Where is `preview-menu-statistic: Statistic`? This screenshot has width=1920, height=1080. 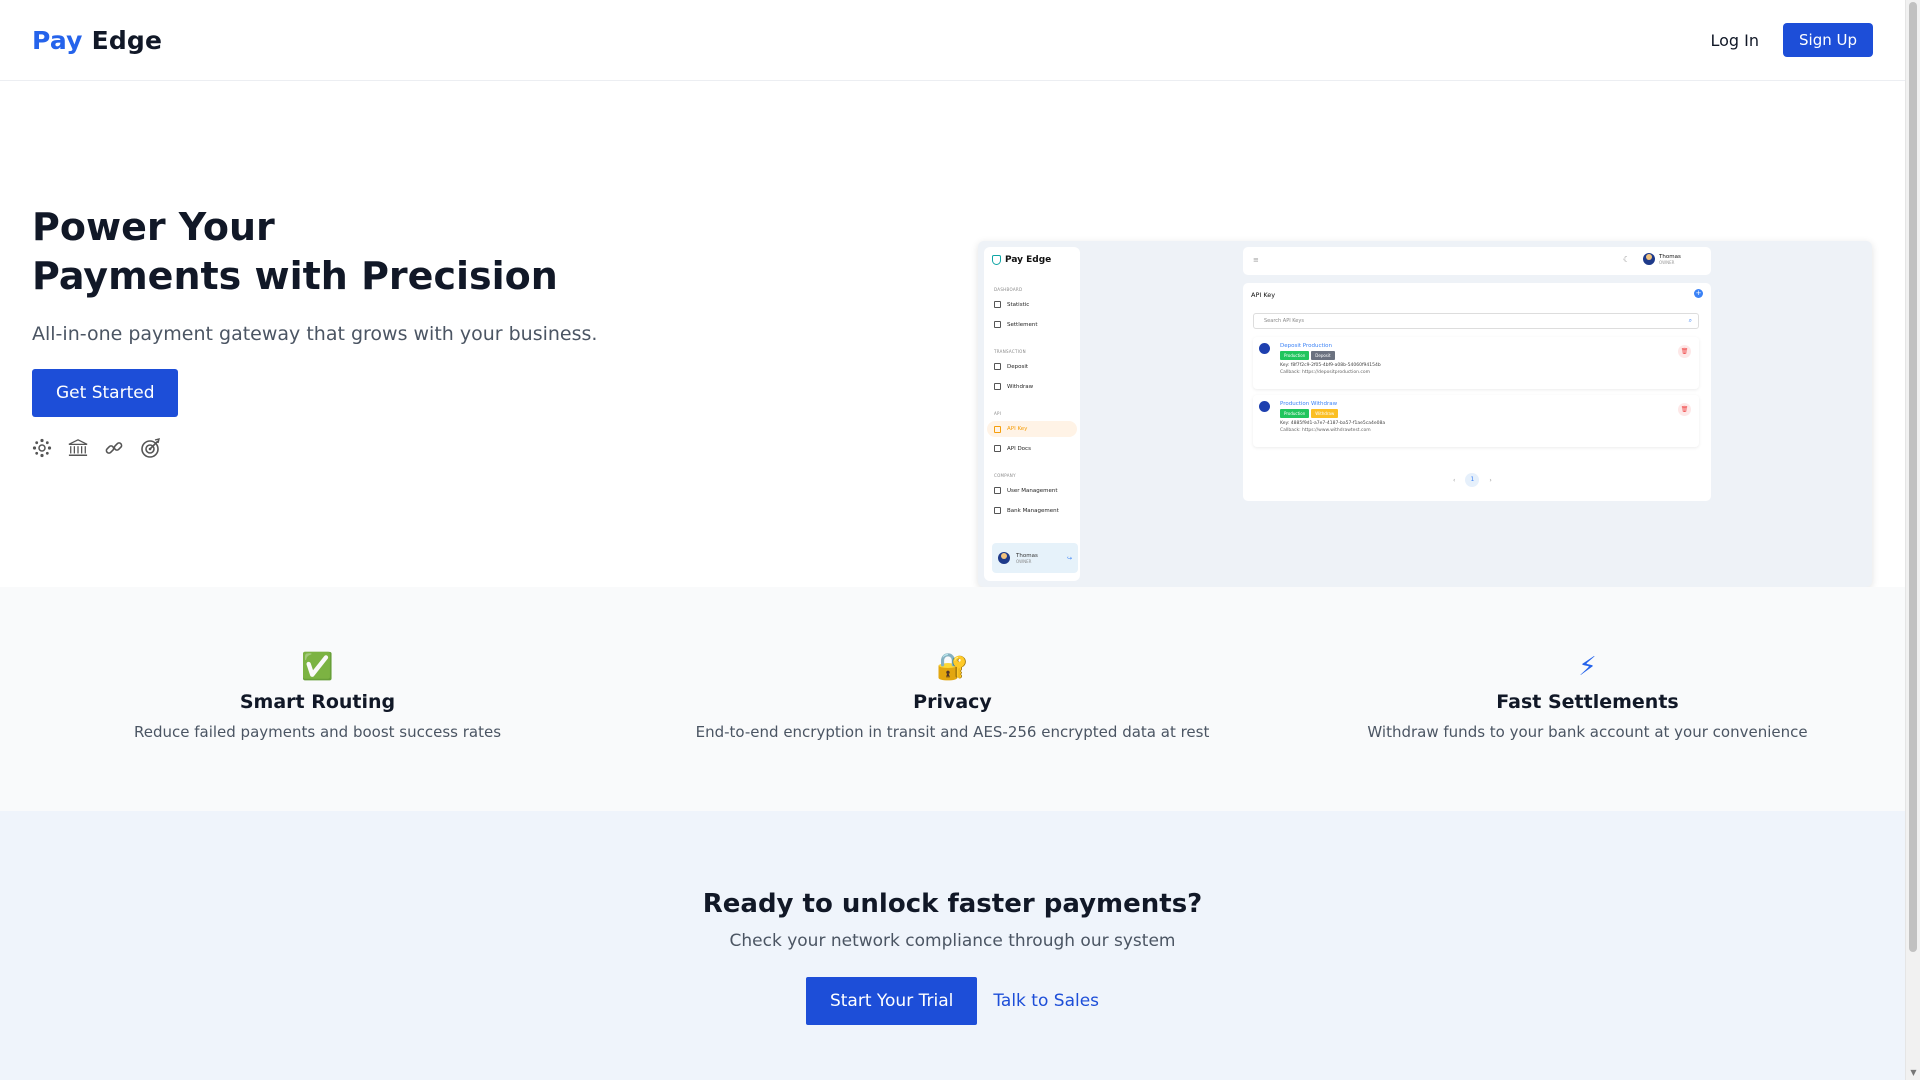 preview-menu-statistic: Statistic is located at coordinates (1011, 304).